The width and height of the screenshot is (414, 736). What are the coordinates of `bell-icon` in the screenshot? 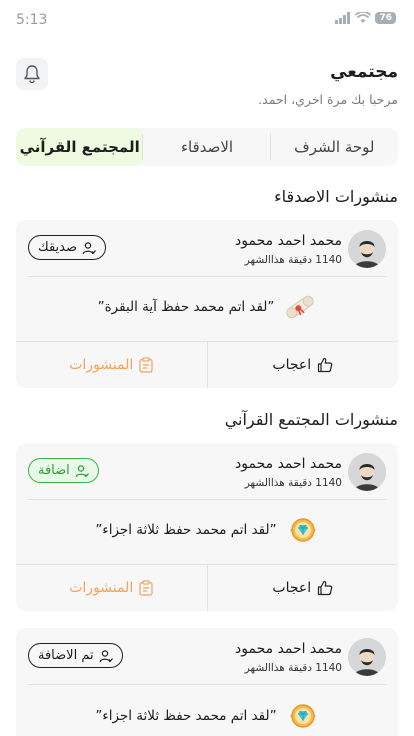 It's located at (32, 74).